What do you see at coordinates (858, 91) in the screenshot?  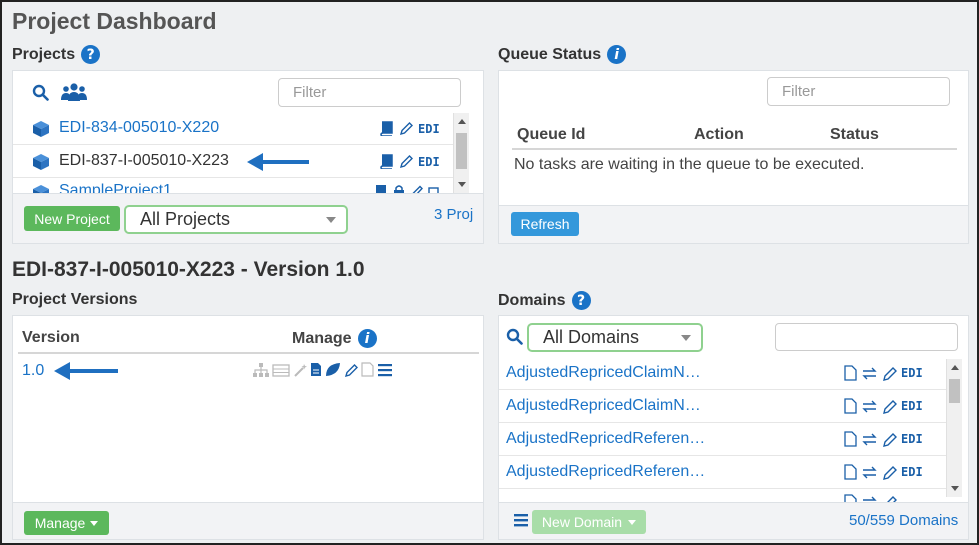 I see `queue-filter-input: Filter` at bounding box center [858, 91].